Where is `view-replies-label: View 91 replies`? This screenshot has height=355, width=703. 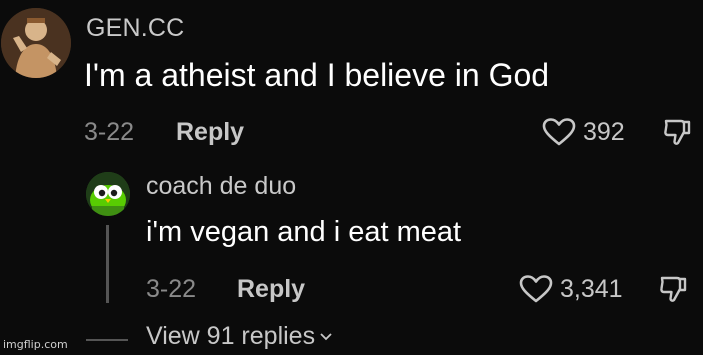
view-replies-label: View 91 replies is located at coordinates (231, 336).